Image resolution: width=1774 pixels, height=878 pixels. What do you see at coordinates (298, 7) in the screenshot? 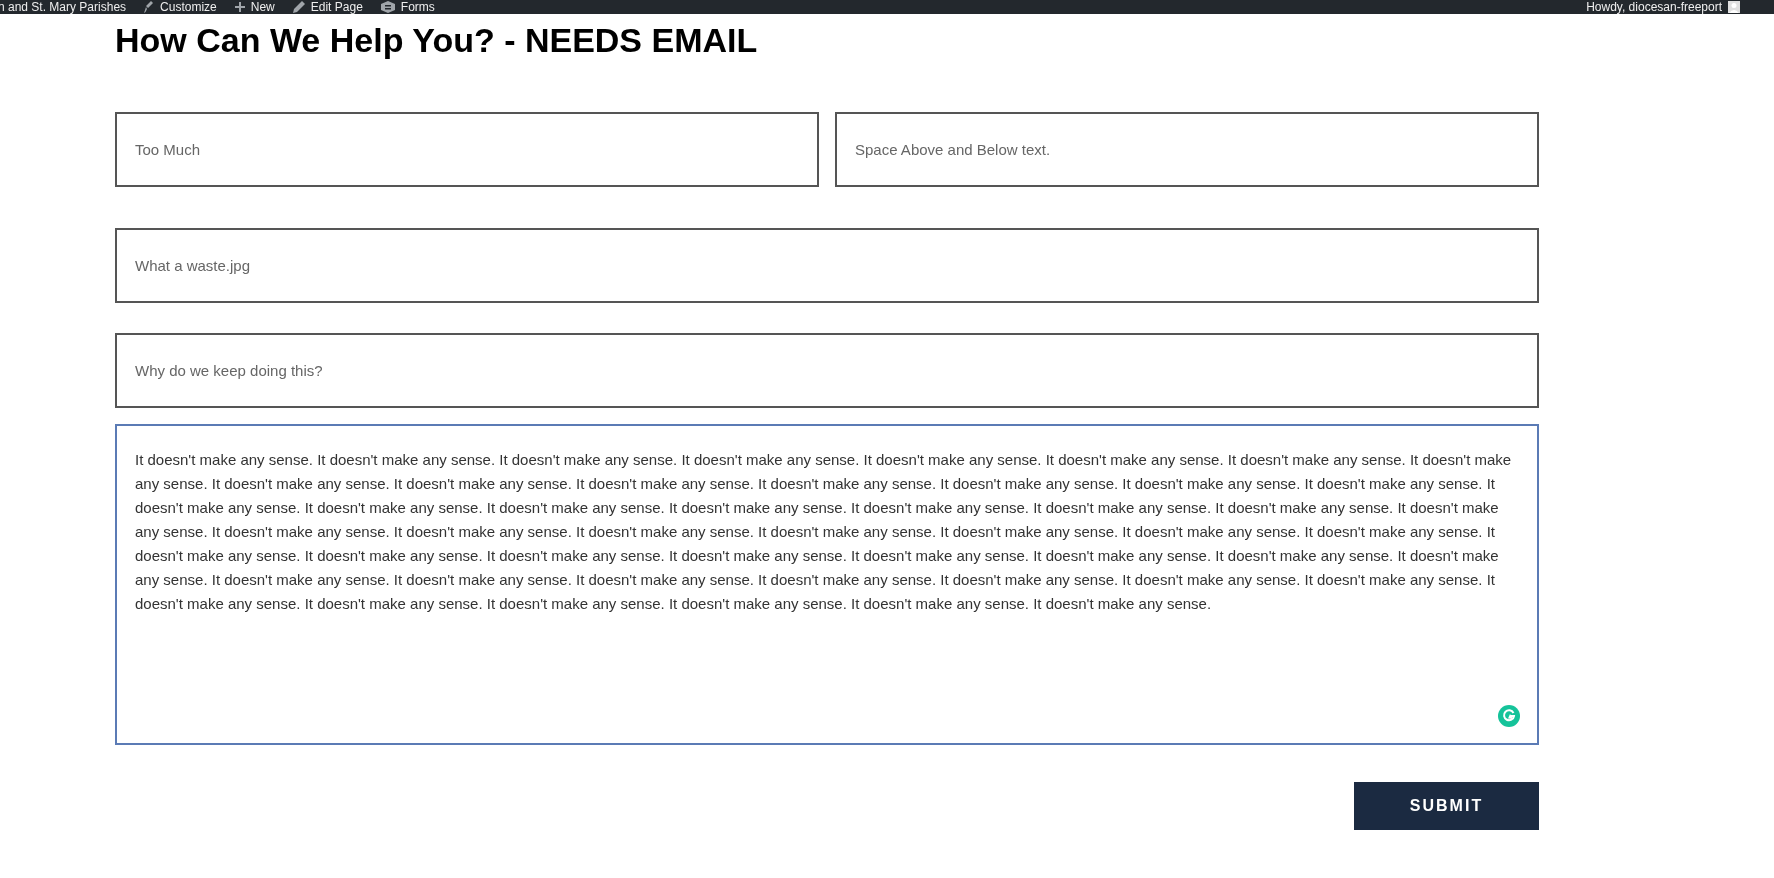
I see `pencil-icon` at bounding box center [298, 7].